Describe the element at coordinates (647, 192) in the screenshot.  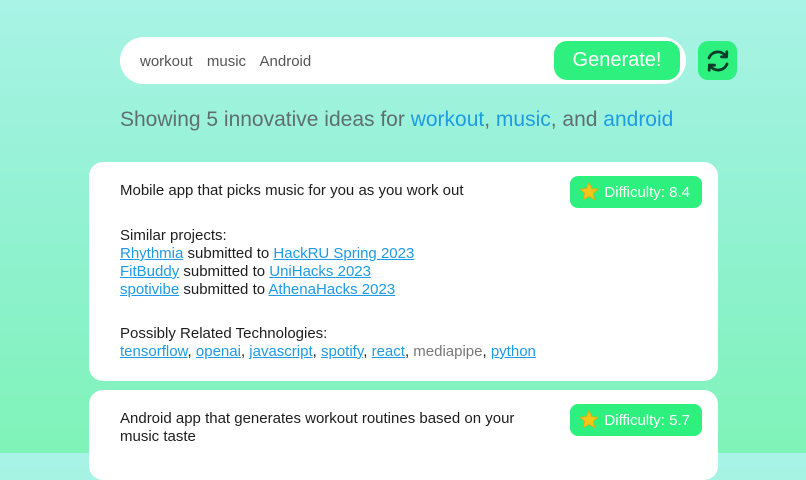
I see `difficulty-label: Difficulty: 8.4` at that location.